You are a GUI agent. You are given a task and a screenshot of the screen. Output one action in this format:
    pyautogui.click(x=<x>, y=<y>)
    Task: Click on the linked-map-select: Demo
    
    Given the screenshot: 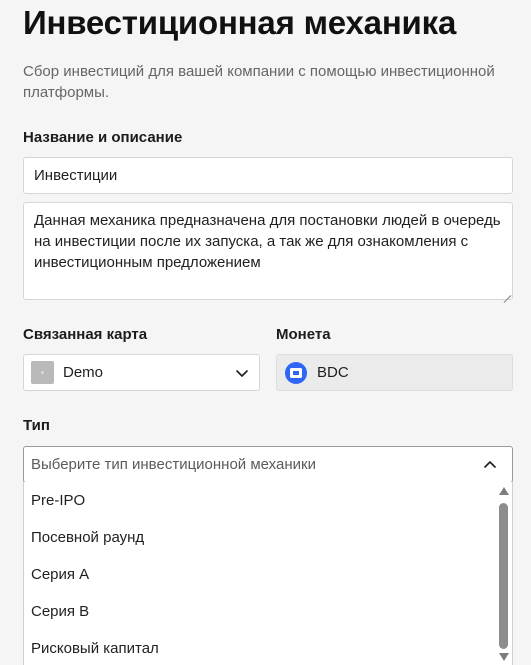 What is the action you would take?
    pyautogui.click(x=141, y=372)
    